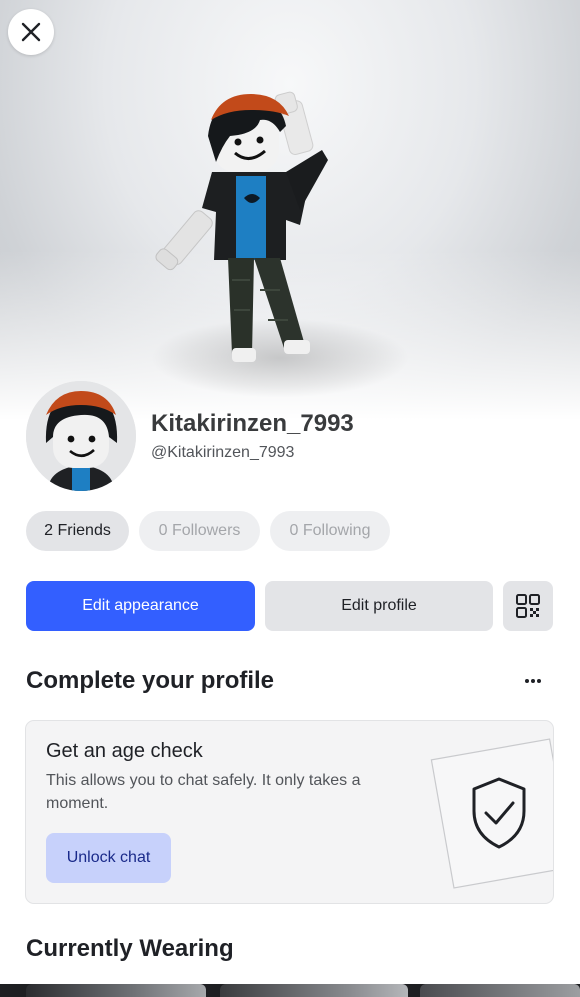  Describe the element at coordinates (108, 858) in the screenshot. I see `unlock-chat-button: Unlock chat` at that location.